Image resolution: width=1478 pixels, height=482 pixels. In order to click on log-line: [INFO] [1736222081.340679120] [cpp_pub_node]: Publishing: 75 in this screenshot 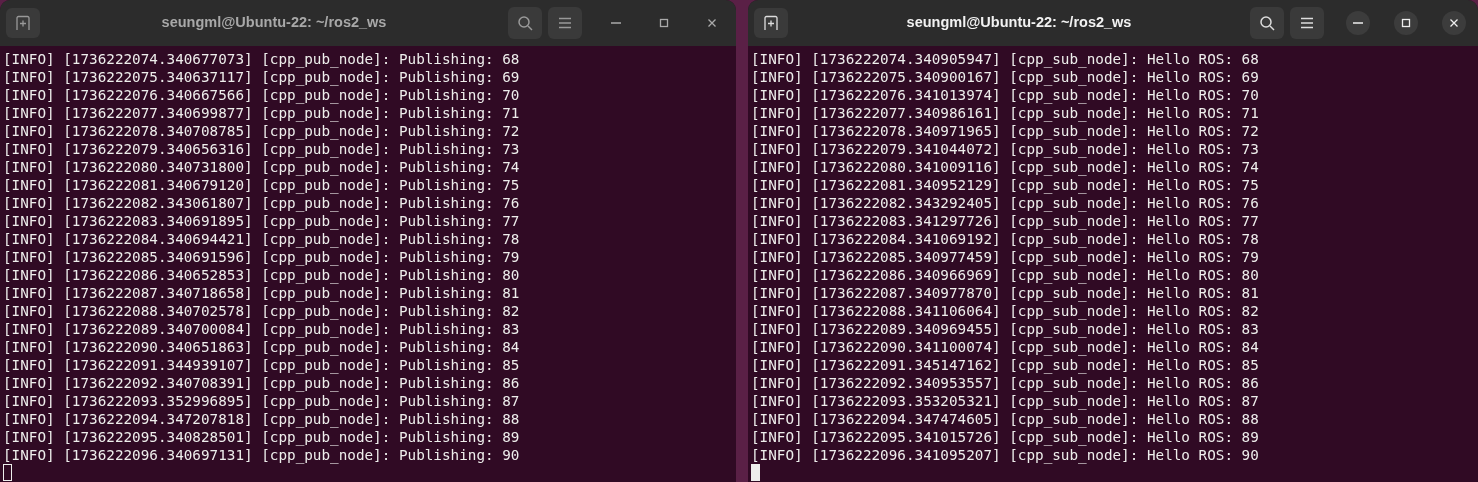, I will do `click(261, 185)`.